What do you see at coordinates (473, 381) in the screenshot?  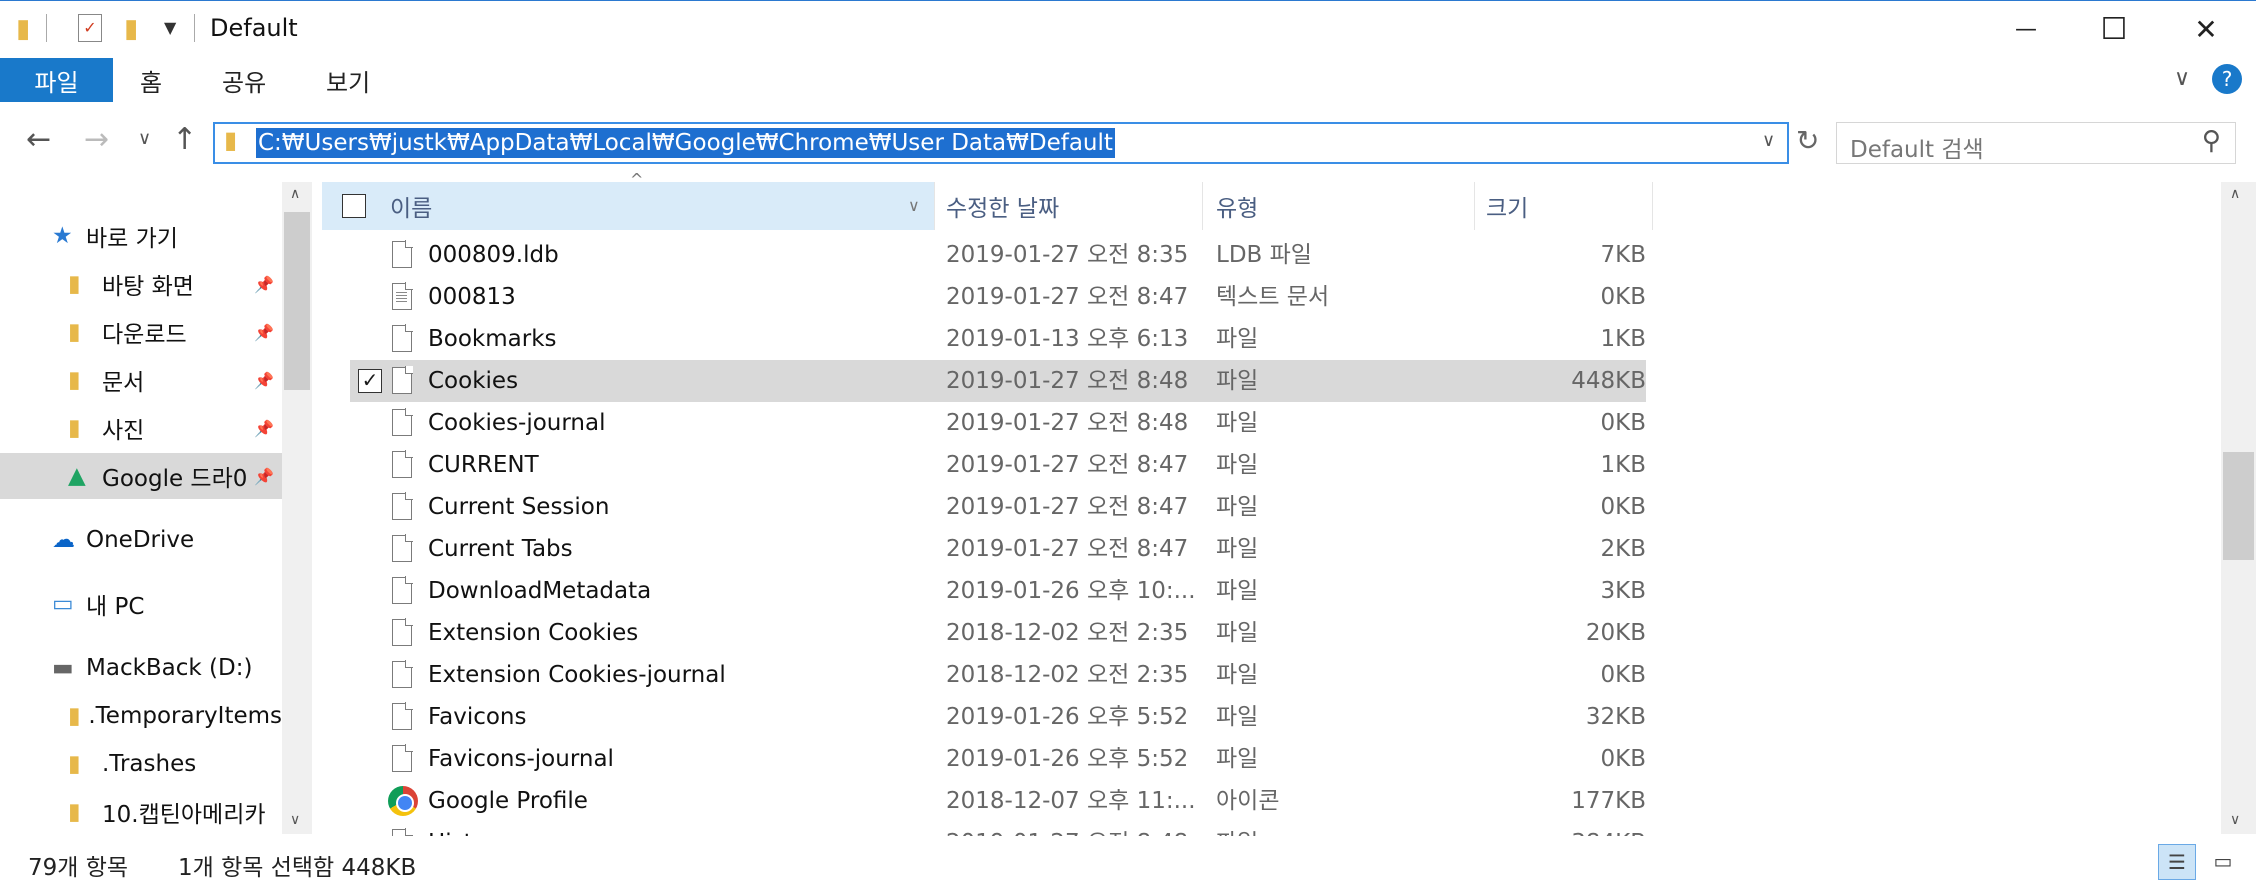 I see `file-name: Cookies` at bounding box center [473, 381].